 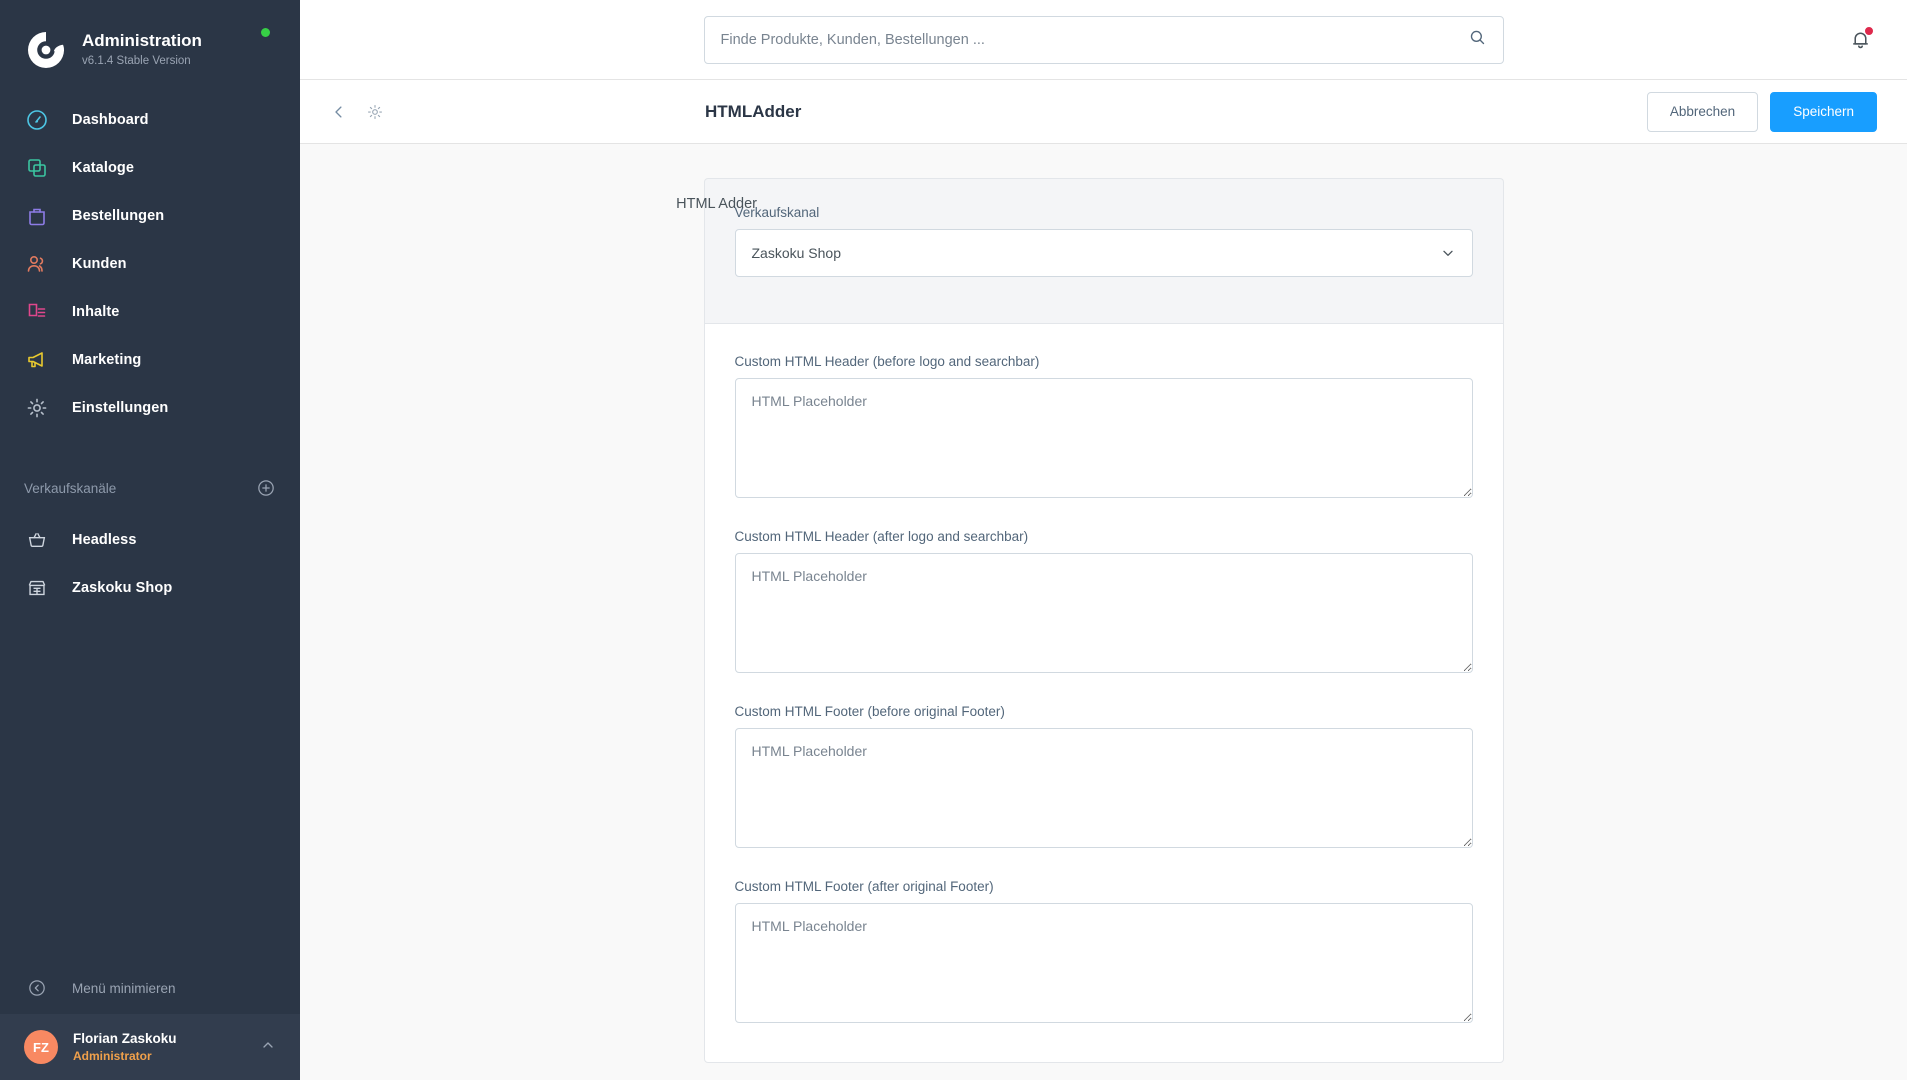 What do you see at coordinates (37, 120) in the screenshot?
I see `dashboard-icon` at bounding box center [37, 120].